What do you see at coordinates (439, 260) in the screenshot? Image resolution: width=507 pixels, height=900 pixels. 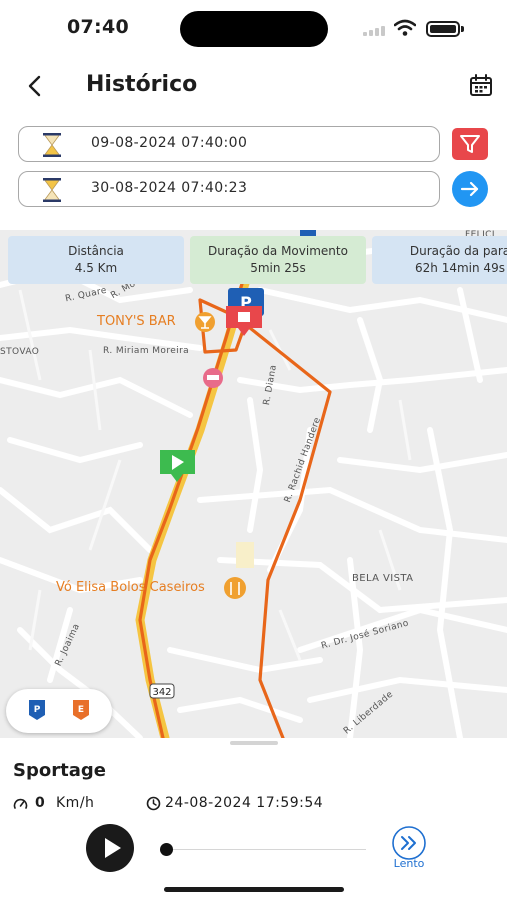 I see `stopped-duration-card: Duração da para 62h 14min 49s` at bounding box center [439, 260].